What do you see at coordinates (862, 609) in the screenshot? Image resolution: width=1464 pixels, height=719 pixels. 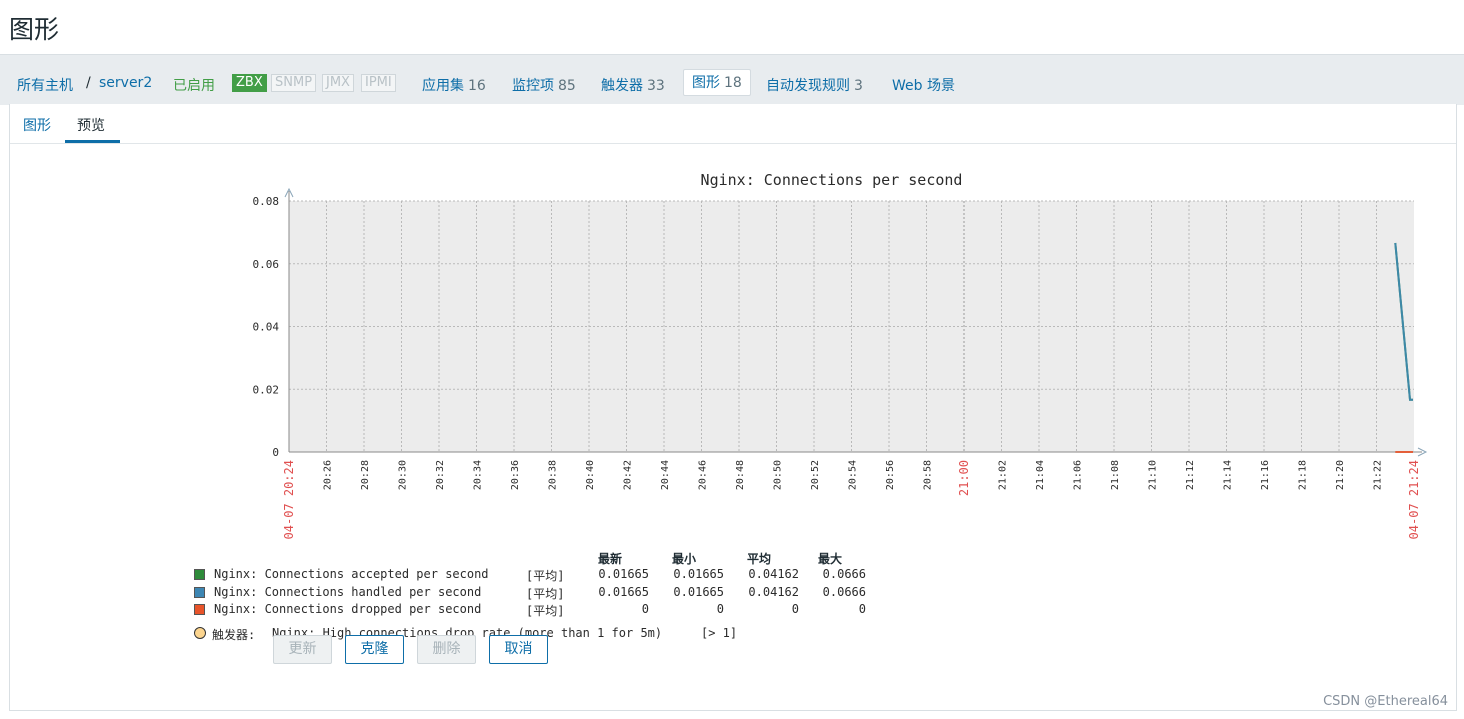 I see `legend-max: 0` at bounding box center [862, 609].